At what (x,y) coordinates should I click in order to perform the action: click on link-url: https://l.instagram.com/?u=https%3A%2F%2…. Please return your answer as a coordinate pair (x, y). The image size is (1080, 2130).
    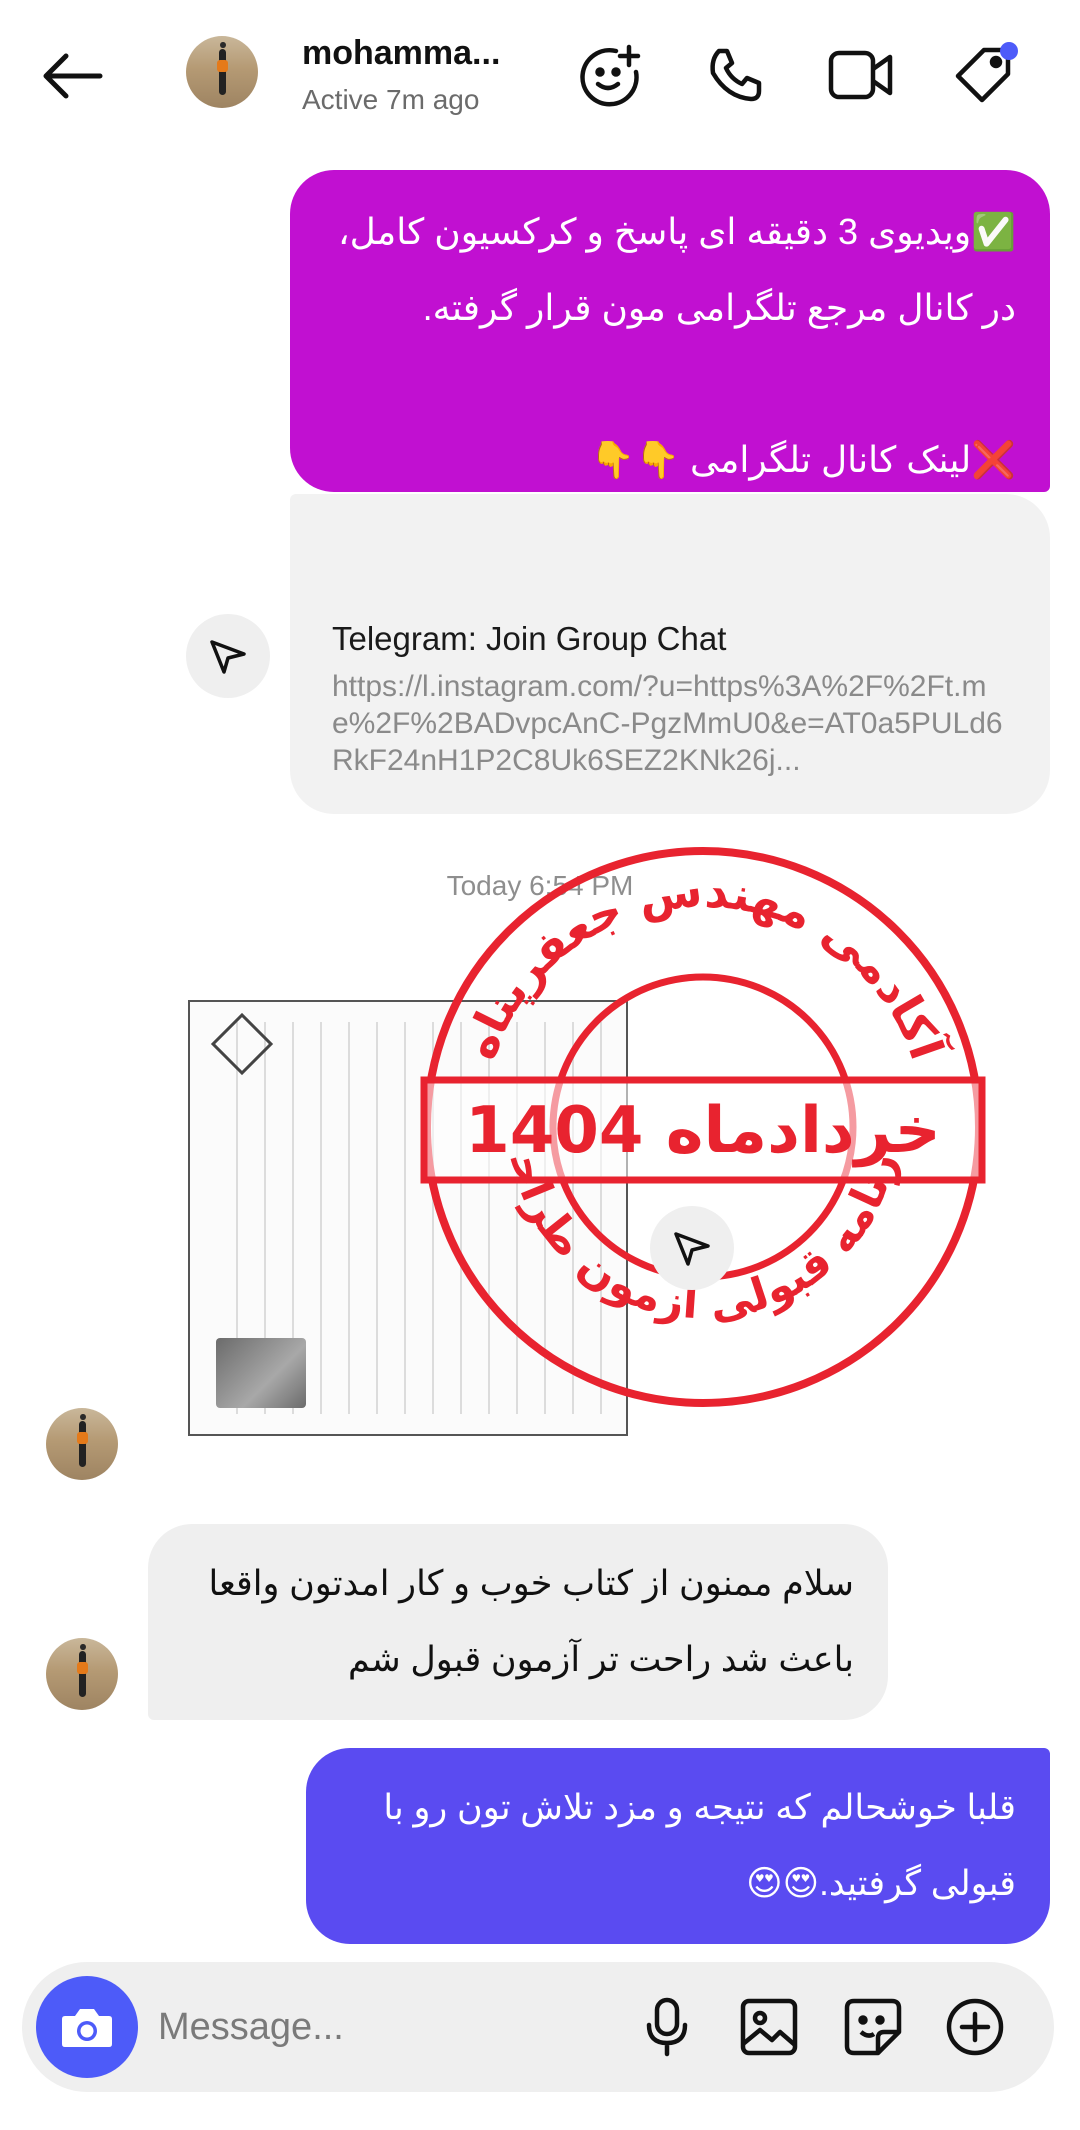
    Looking at the image, I should click on (667, 723).